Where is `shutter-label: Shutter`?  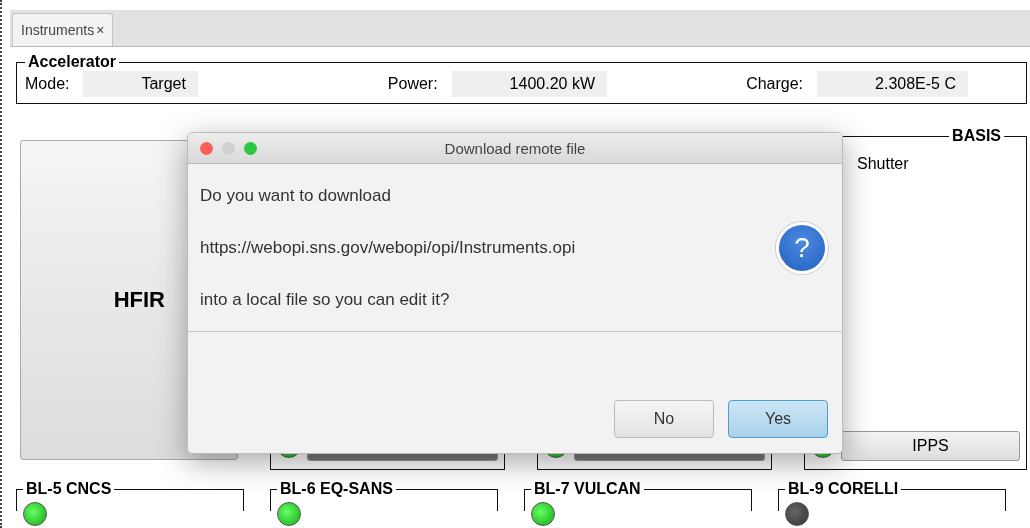
shutter-label: Shutter is located at coordinates (883, 163).